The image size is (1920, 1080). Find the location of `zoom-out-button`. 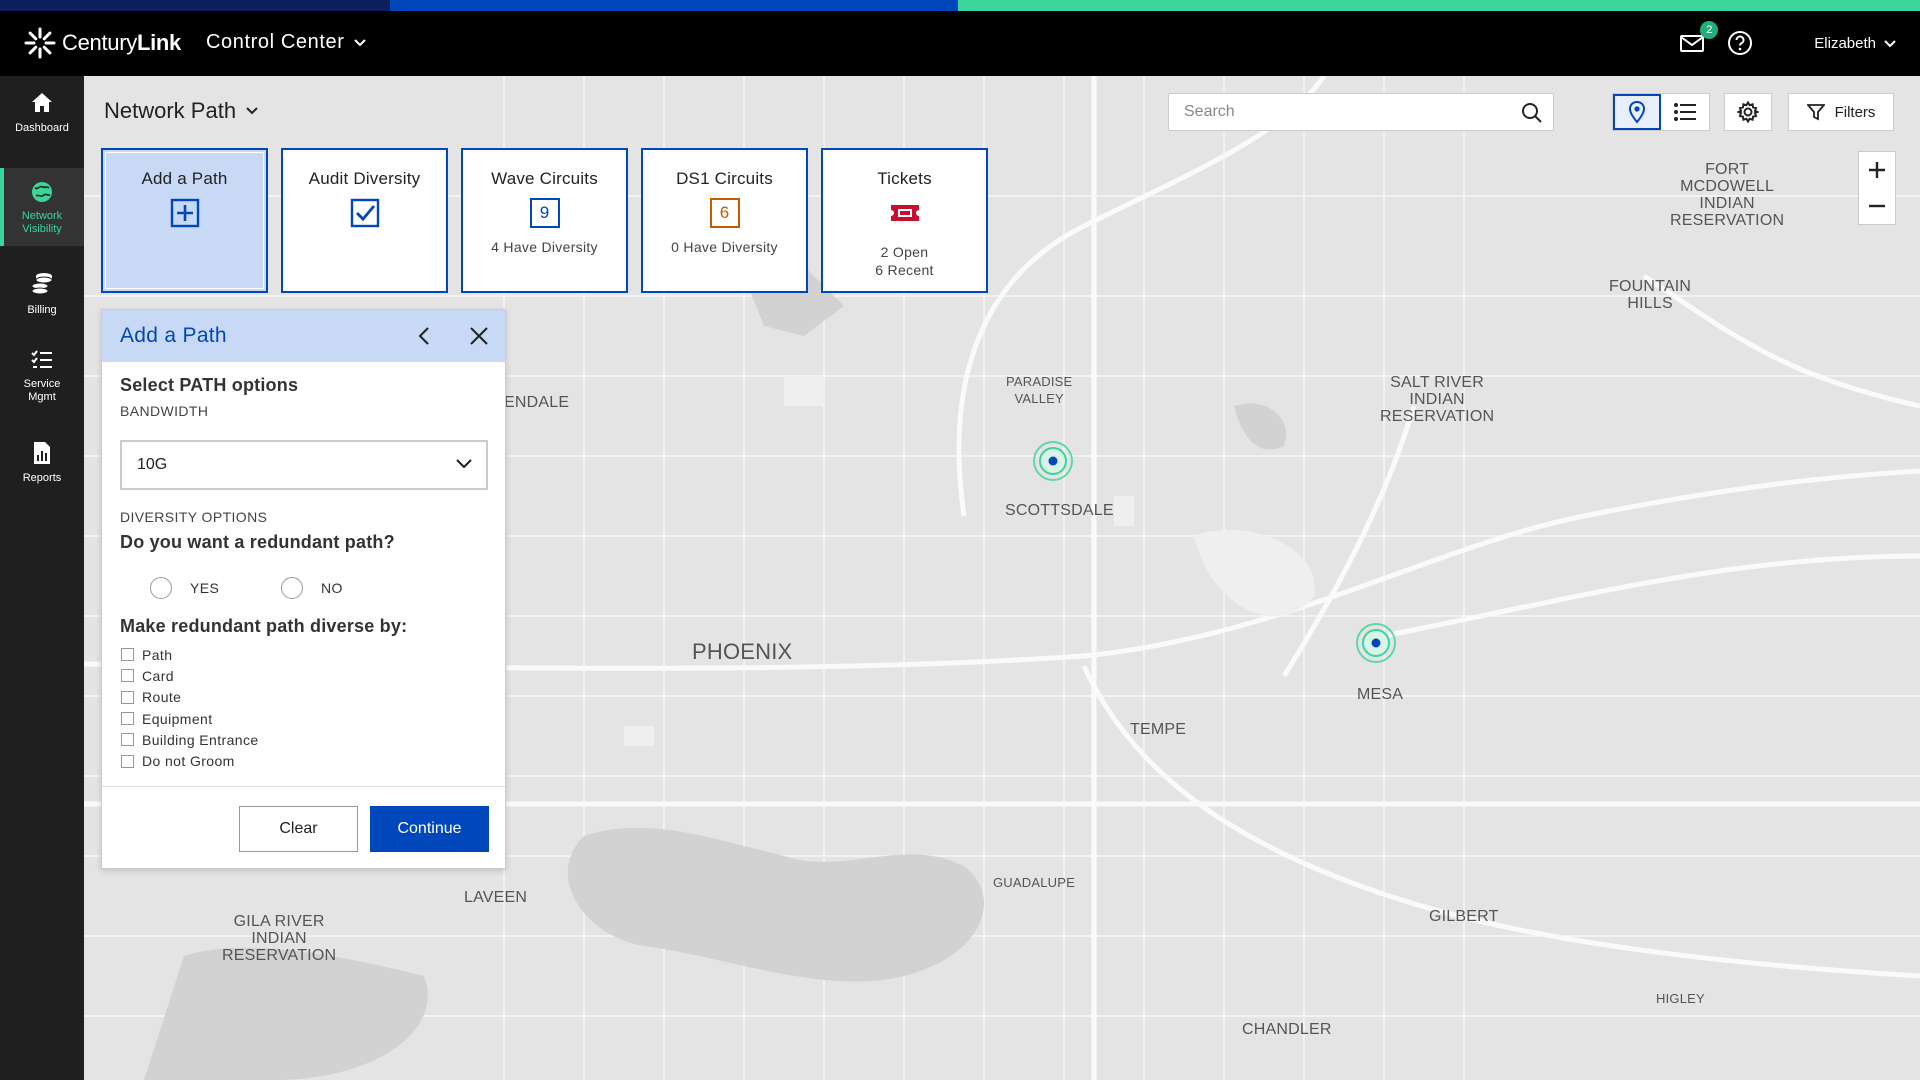

zoom-out-button is located at coordinates (1877, 206).